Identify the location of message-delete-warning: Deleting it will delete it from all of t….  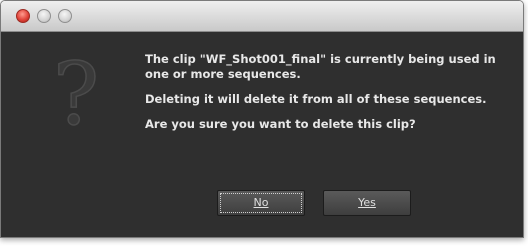
(316, 99).